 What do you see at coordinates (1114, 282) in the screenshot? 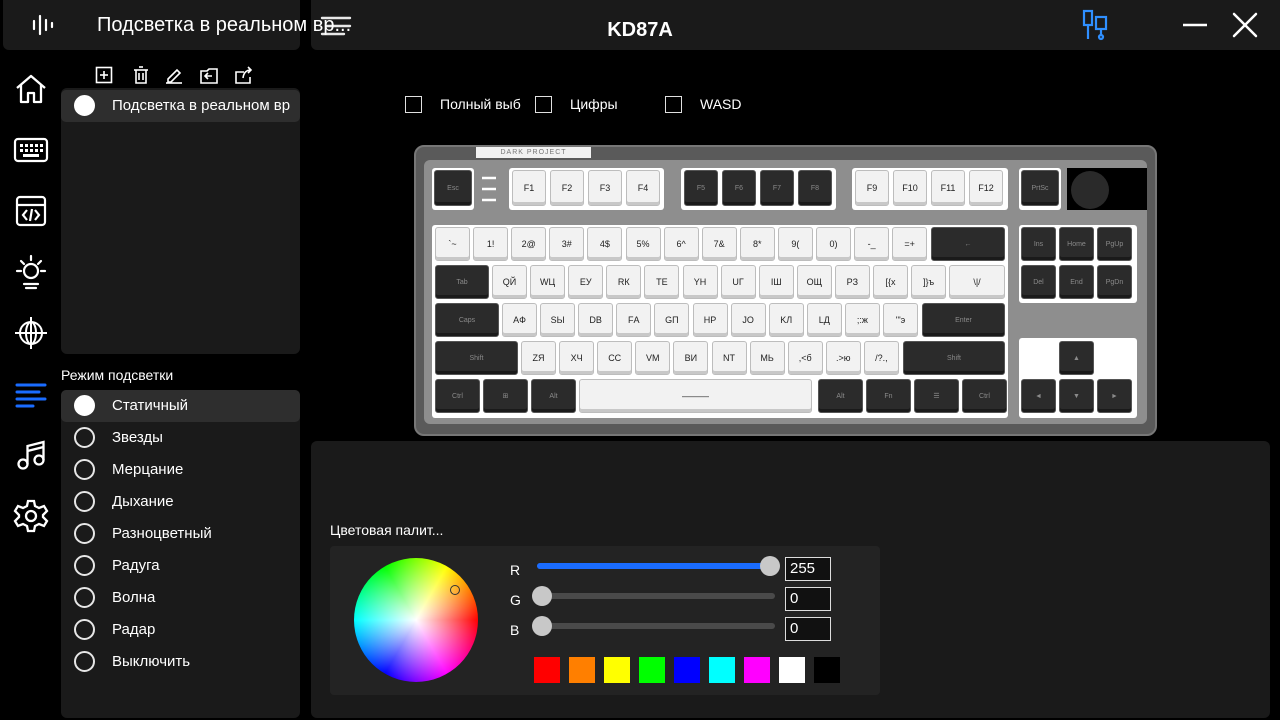
I see `key: PgDn` at bounding box center [1114, 282].